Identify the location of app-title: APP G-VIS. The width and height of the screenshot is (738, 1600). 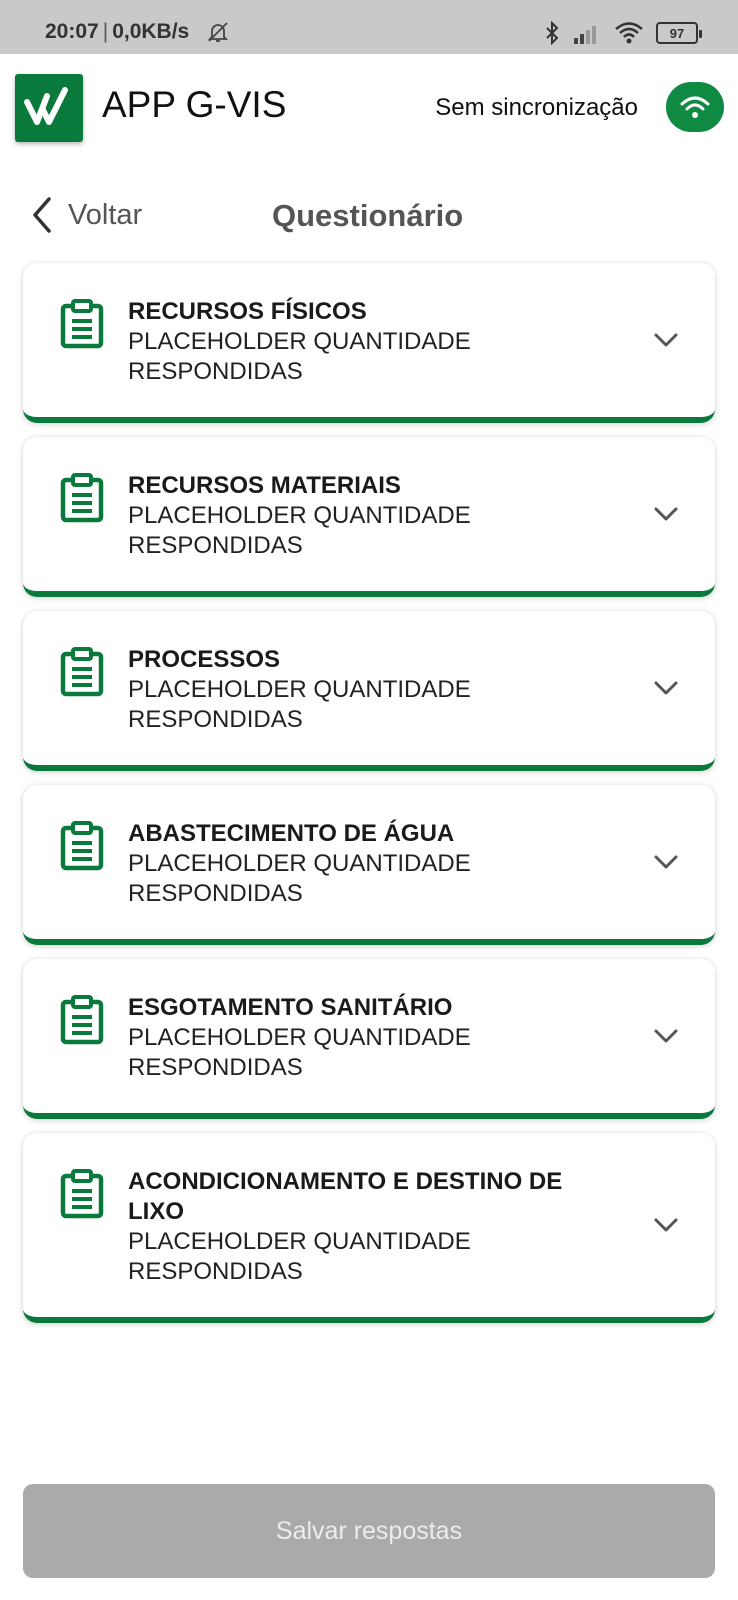
(194, 104).